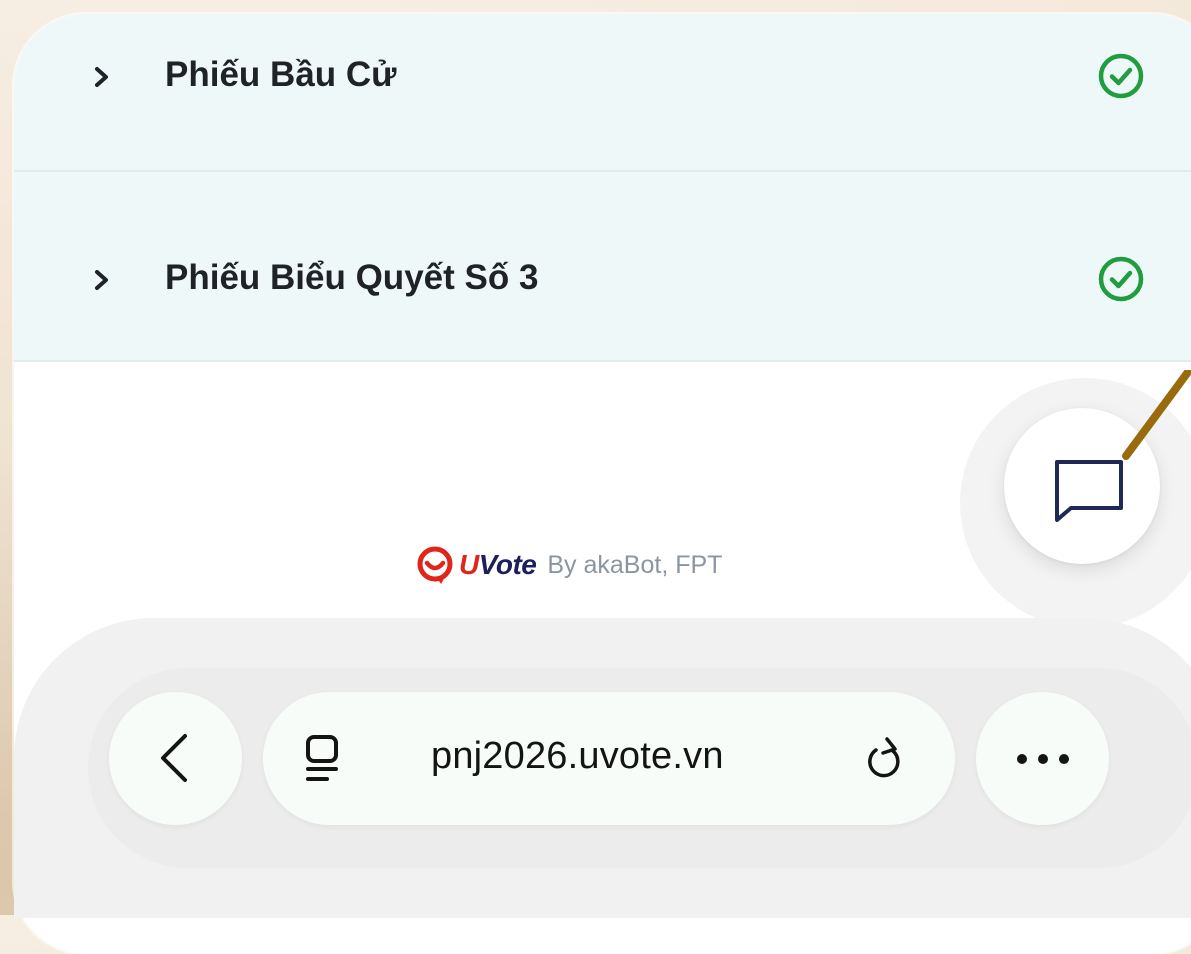  I want to click on annotation-stroke, so click(1156, 415).